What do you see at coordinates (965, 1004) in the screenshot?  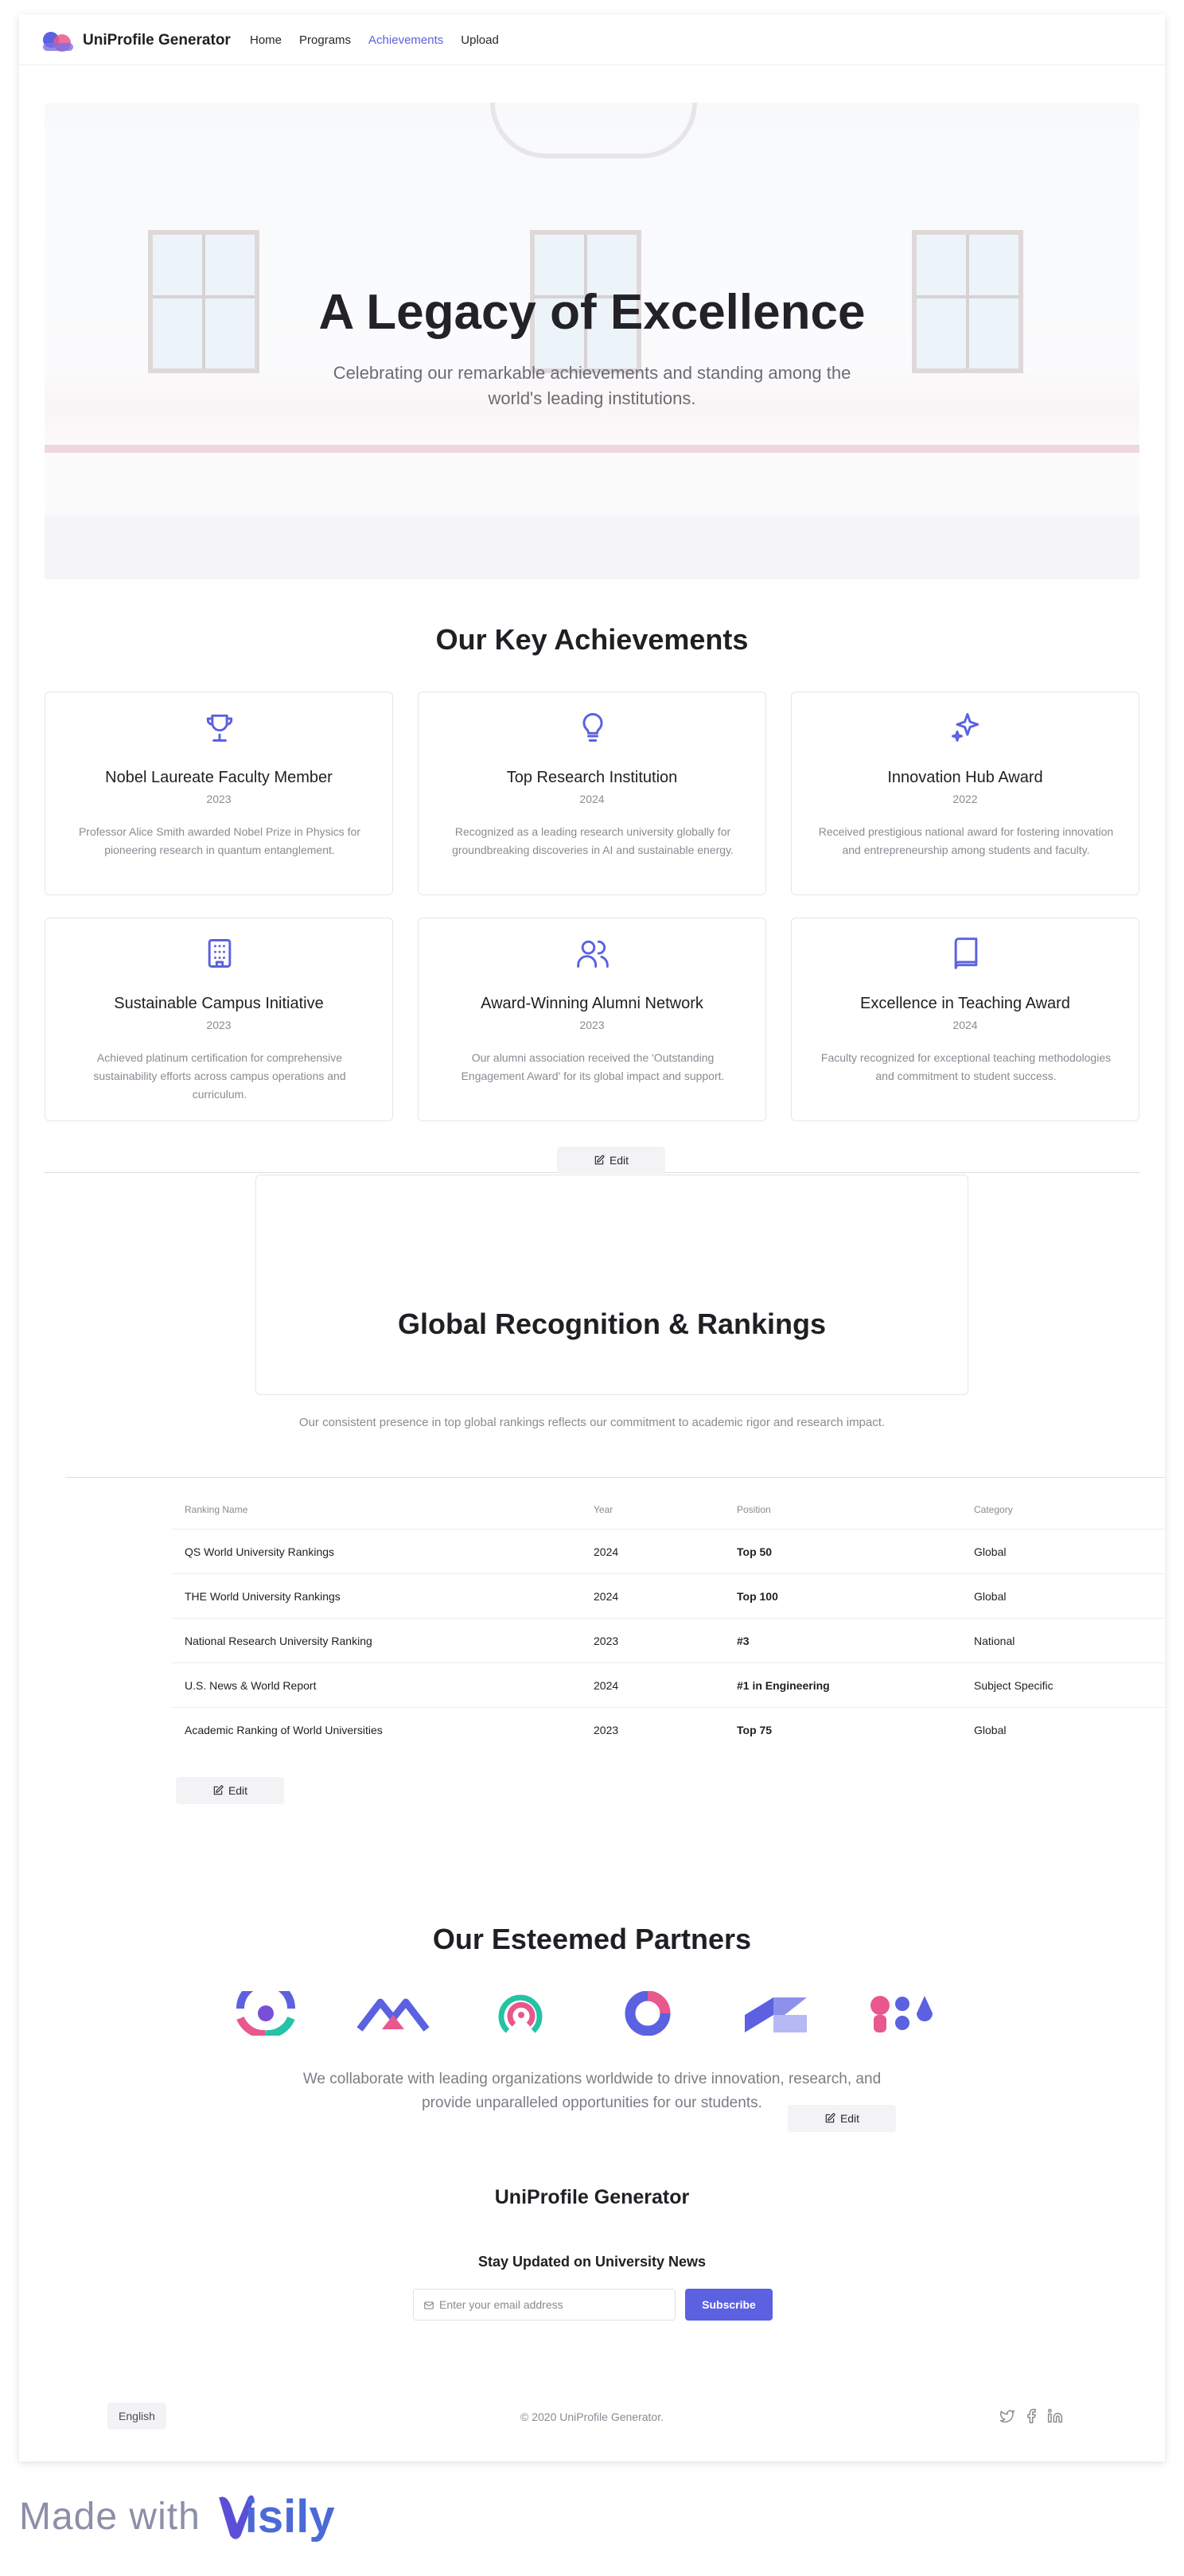 I see `card-title: Excellence in Teaching Award` at bounding box center [965, 1004].